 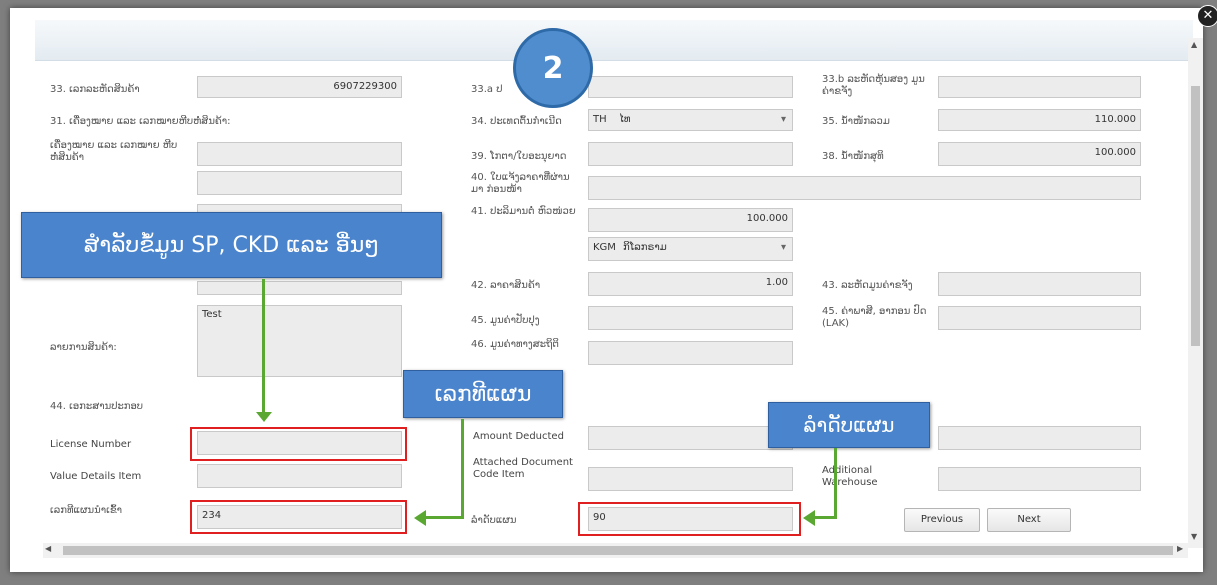 What do you see at coordinates (1194, 44) in the screenshot?
I see `scroll-up-icon: ▲` at bounding box center [1194, 44].